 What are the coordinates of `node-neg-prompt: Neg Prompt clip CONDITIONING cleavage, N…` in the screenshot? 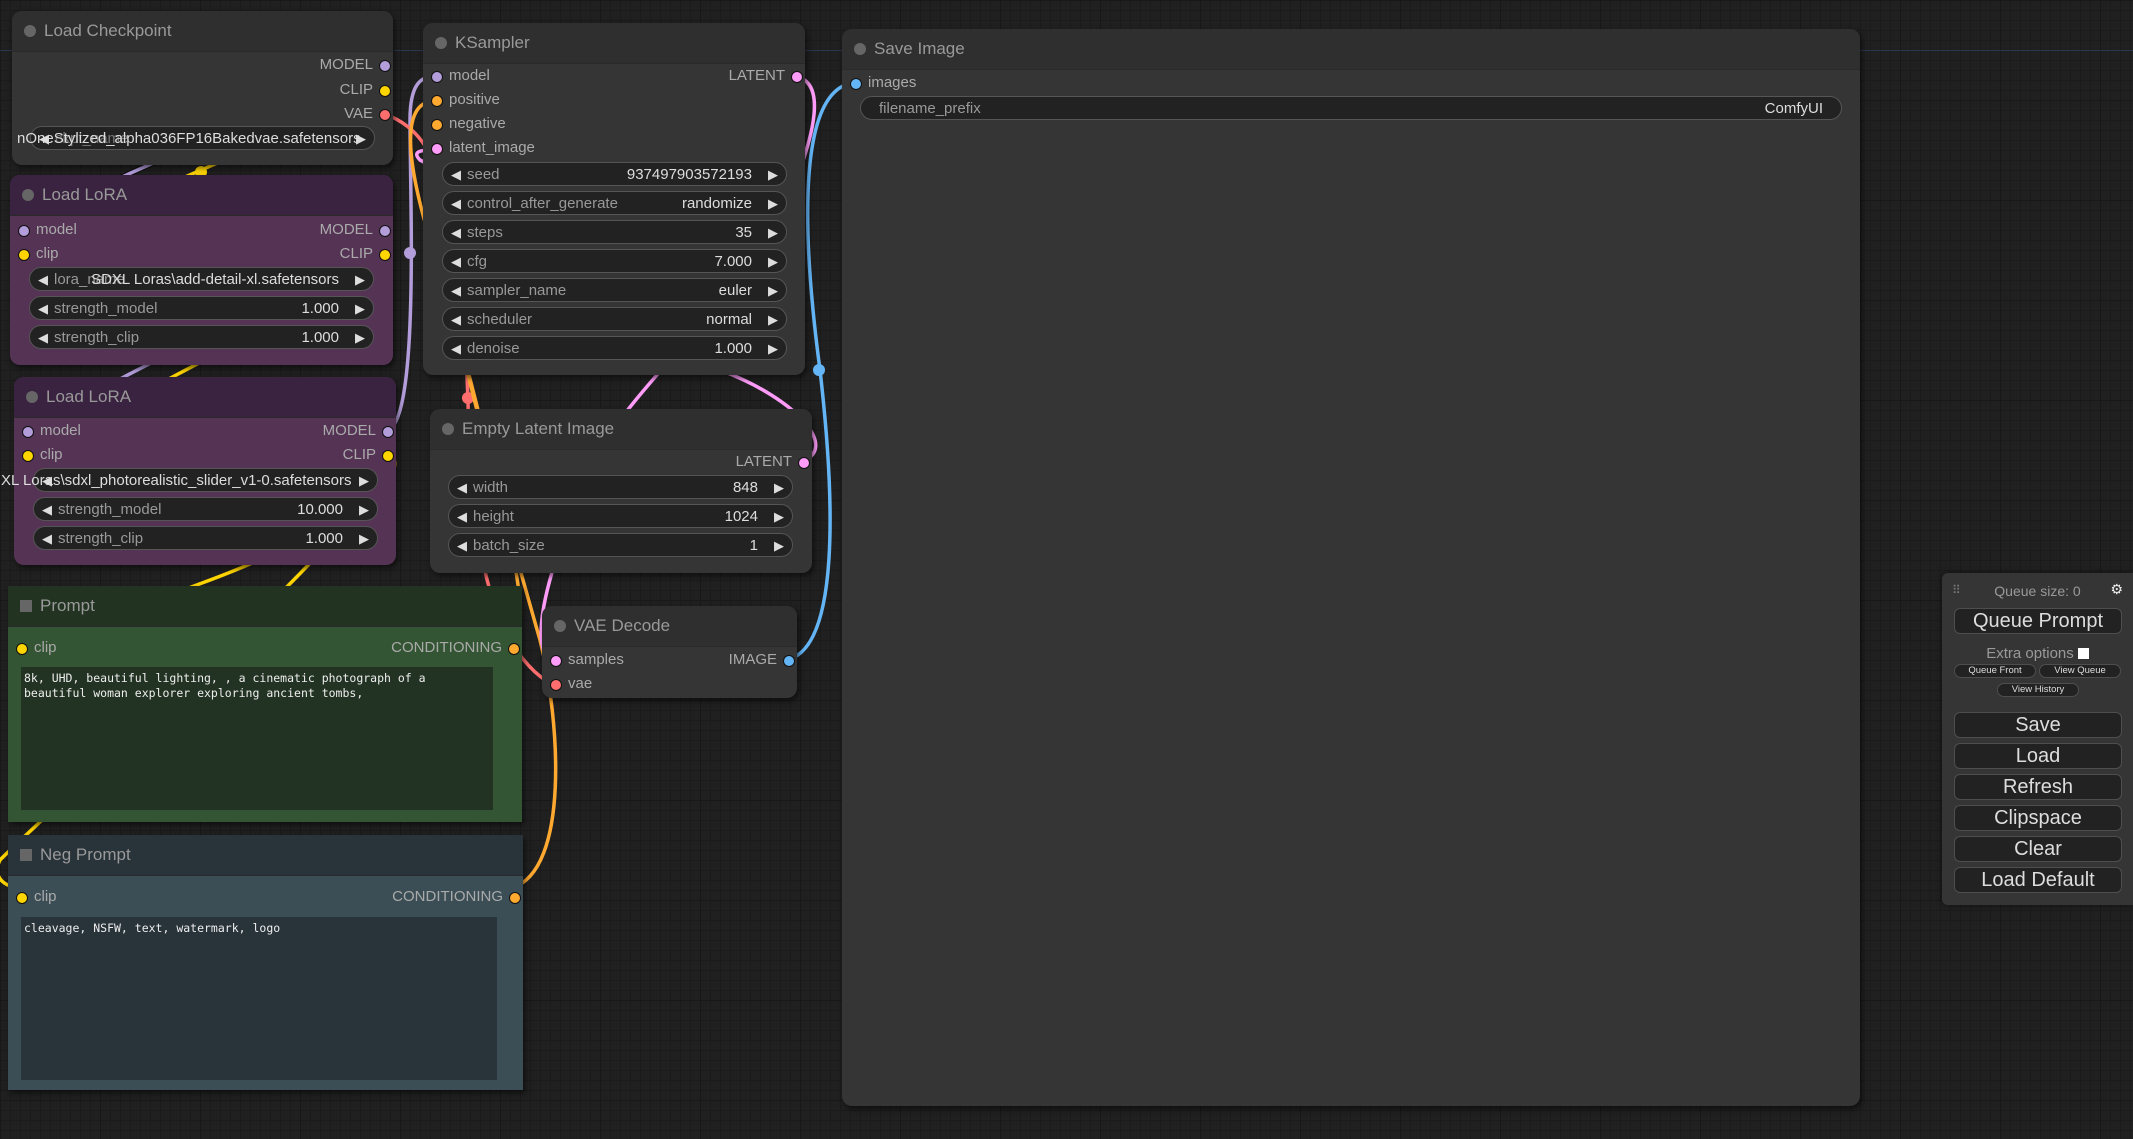 It's located at (265, 962).